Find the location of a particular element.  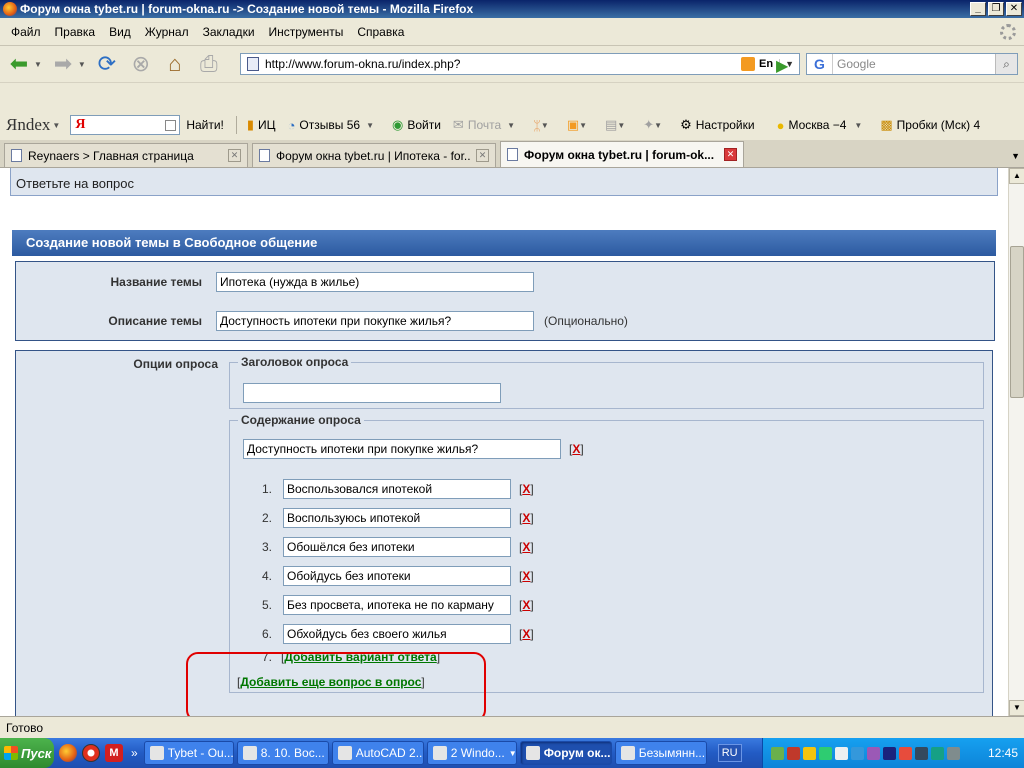

rss-dropdown-icon: ▼ is located at coordinates (583, 125).